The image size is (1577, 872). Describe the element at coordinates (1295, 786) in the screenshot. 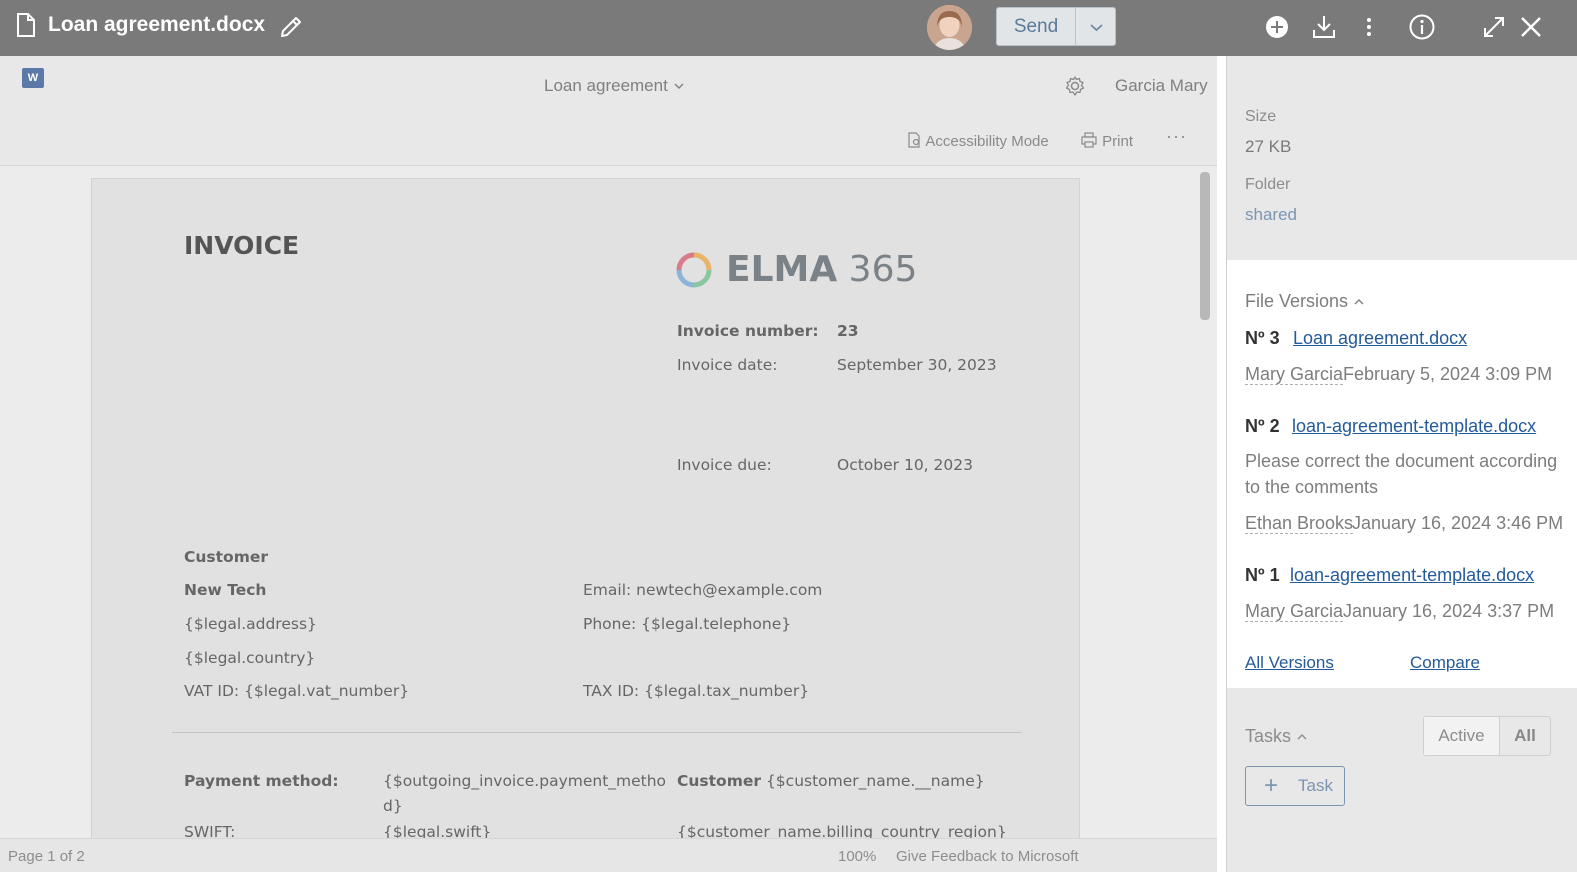

I see `add-task-button: + Task` at that location.